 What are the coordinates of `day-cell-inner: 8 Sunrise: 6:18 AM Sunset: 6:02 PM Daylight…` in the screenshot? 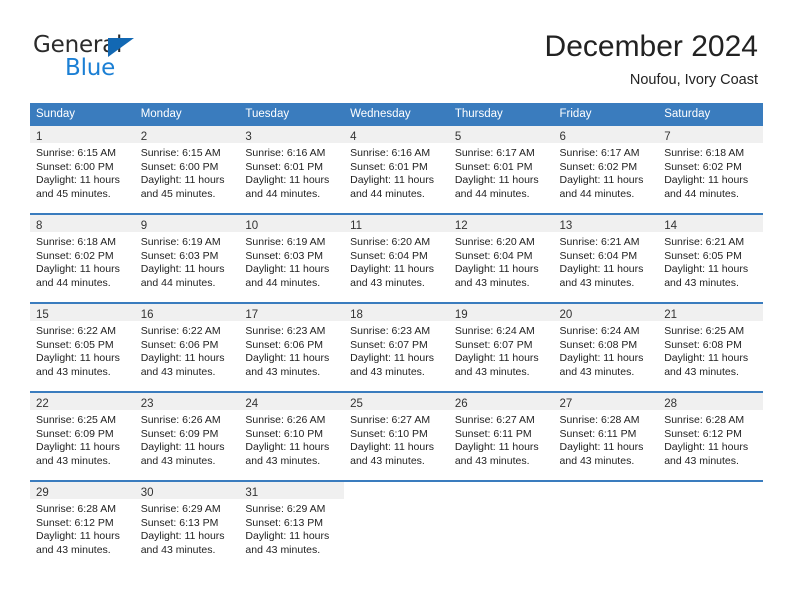 It's located at (82, 258).